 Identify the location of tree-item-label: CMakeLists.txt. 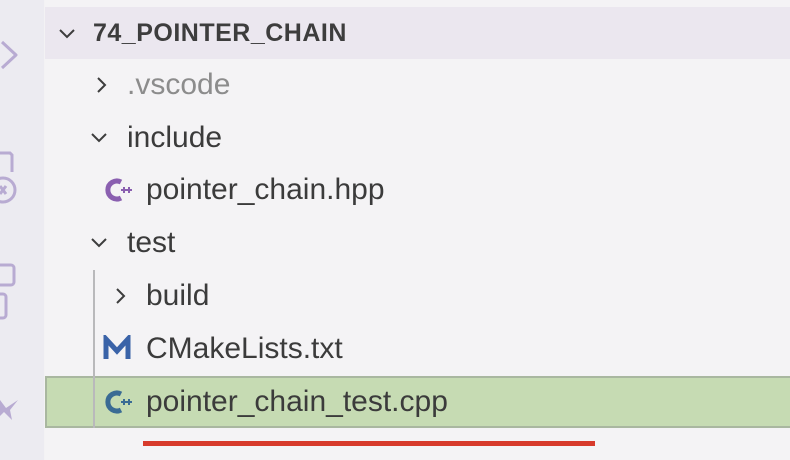
(244, 348).